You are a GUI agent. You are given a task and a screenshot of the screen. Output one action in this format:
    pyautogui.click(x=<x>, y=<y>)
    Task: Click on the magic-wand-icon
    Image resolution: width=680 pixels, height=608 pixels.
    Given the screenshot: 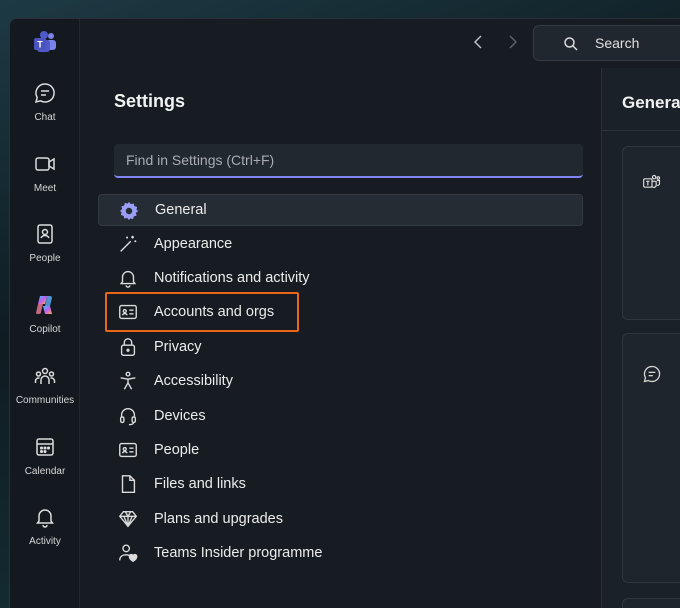 What is the action you would take?
    pyautogui.click(x=128, y=244)
    